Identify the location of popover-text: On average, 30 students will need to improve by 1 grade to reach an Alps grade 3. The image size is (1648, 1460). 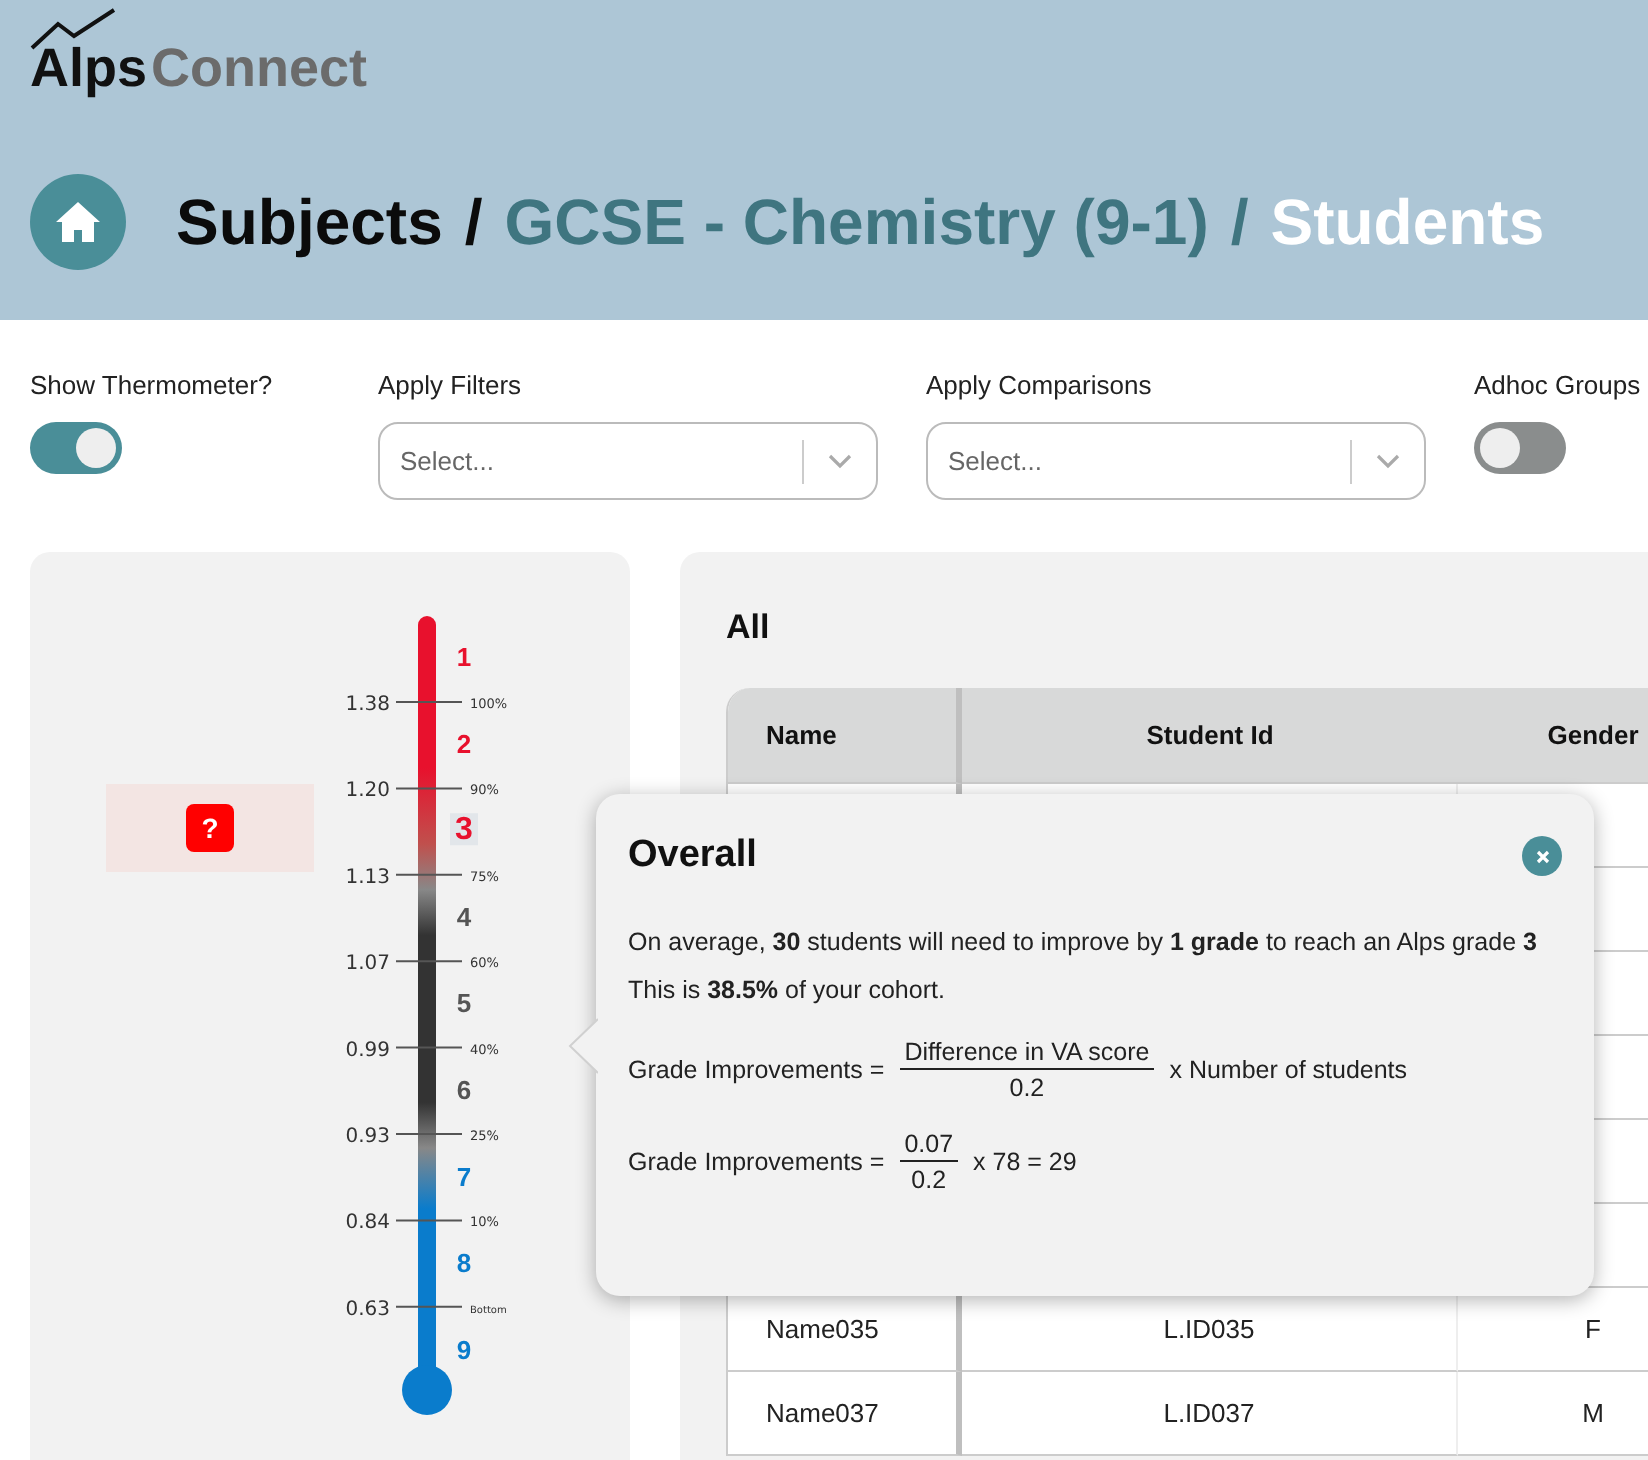
(1083, 943).